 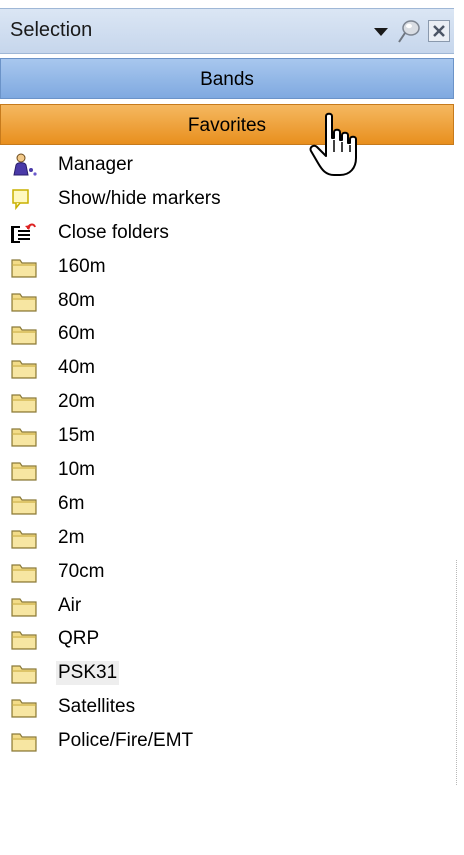 I want to click on folder-label: QRP, so click(x=79, y=639).